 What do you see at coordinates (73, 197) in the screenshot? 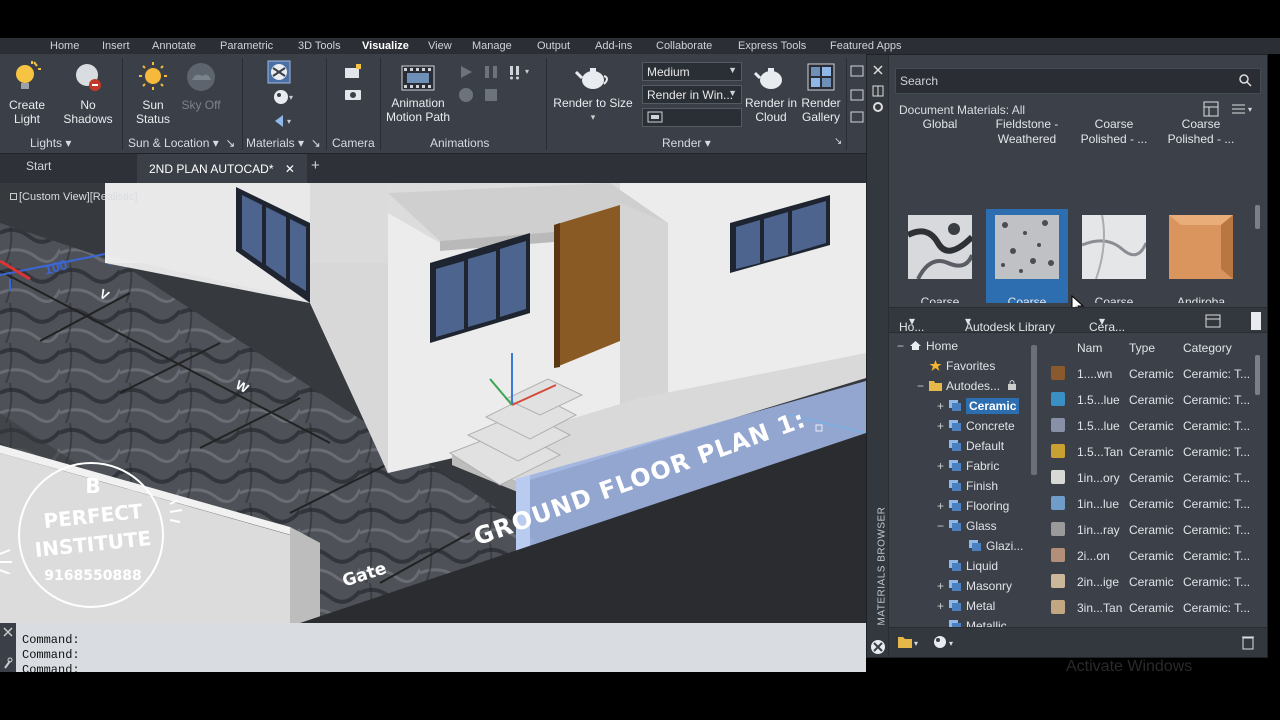
I see `viewport-controls-label: [Custom View][Realistic]` at bounding box center [73, 197].